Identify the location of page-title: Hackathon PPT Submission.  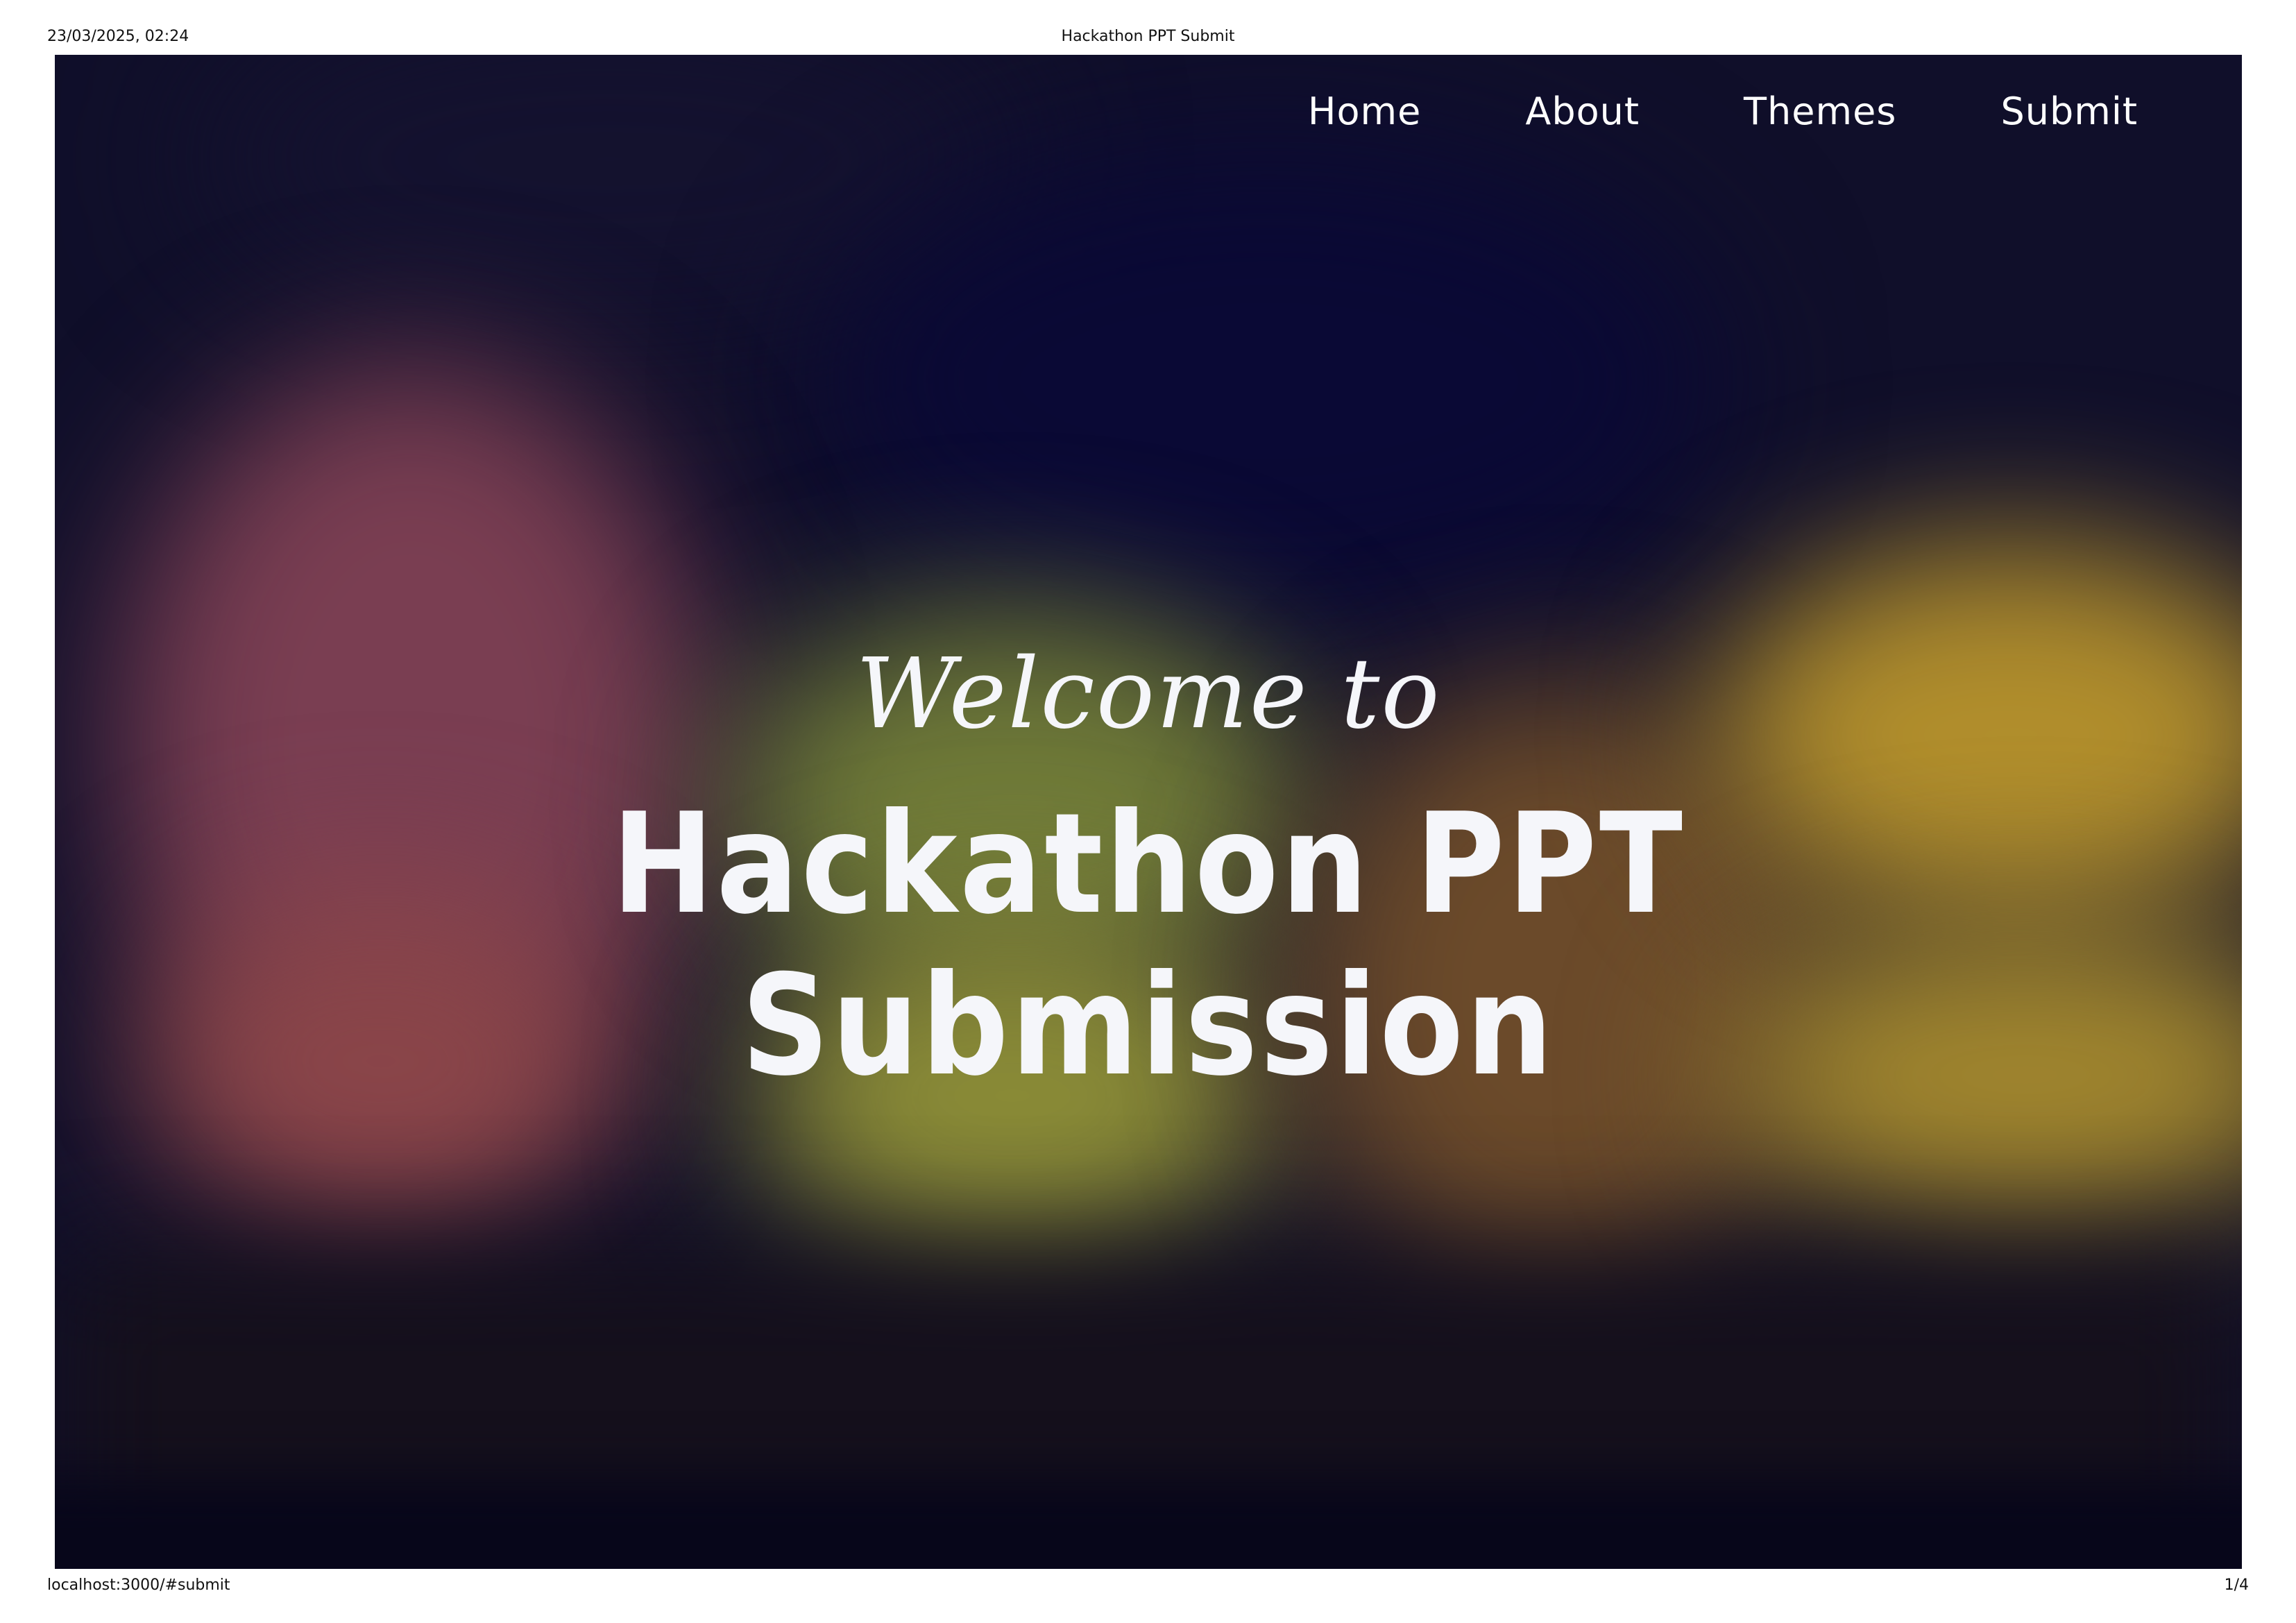
(1148, 945).